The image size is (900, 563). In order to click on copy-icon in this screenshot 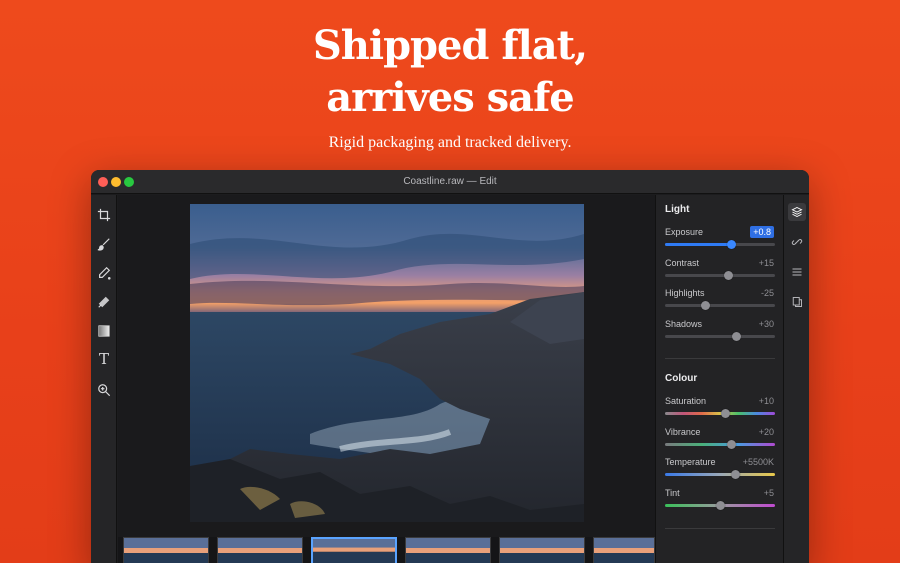, I will do `click(797, 302)`.